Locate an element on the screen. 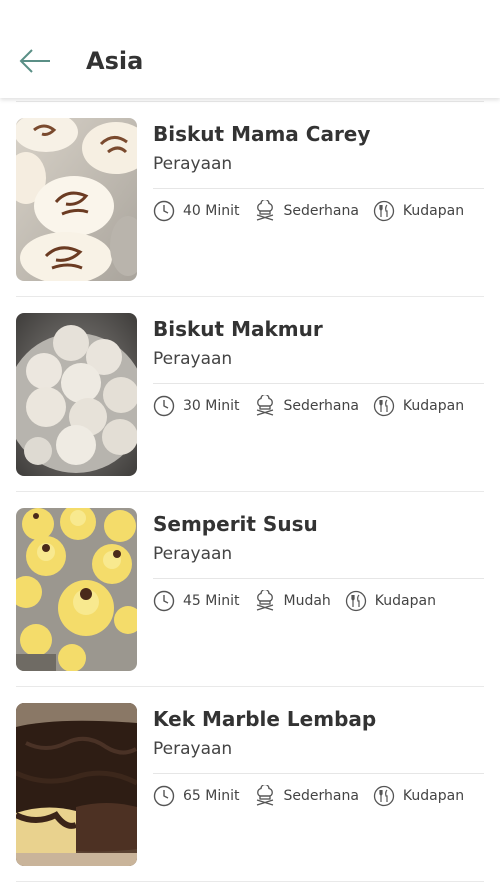  recipe-title: Biskut Makmur is located at coordinates (238, 329).